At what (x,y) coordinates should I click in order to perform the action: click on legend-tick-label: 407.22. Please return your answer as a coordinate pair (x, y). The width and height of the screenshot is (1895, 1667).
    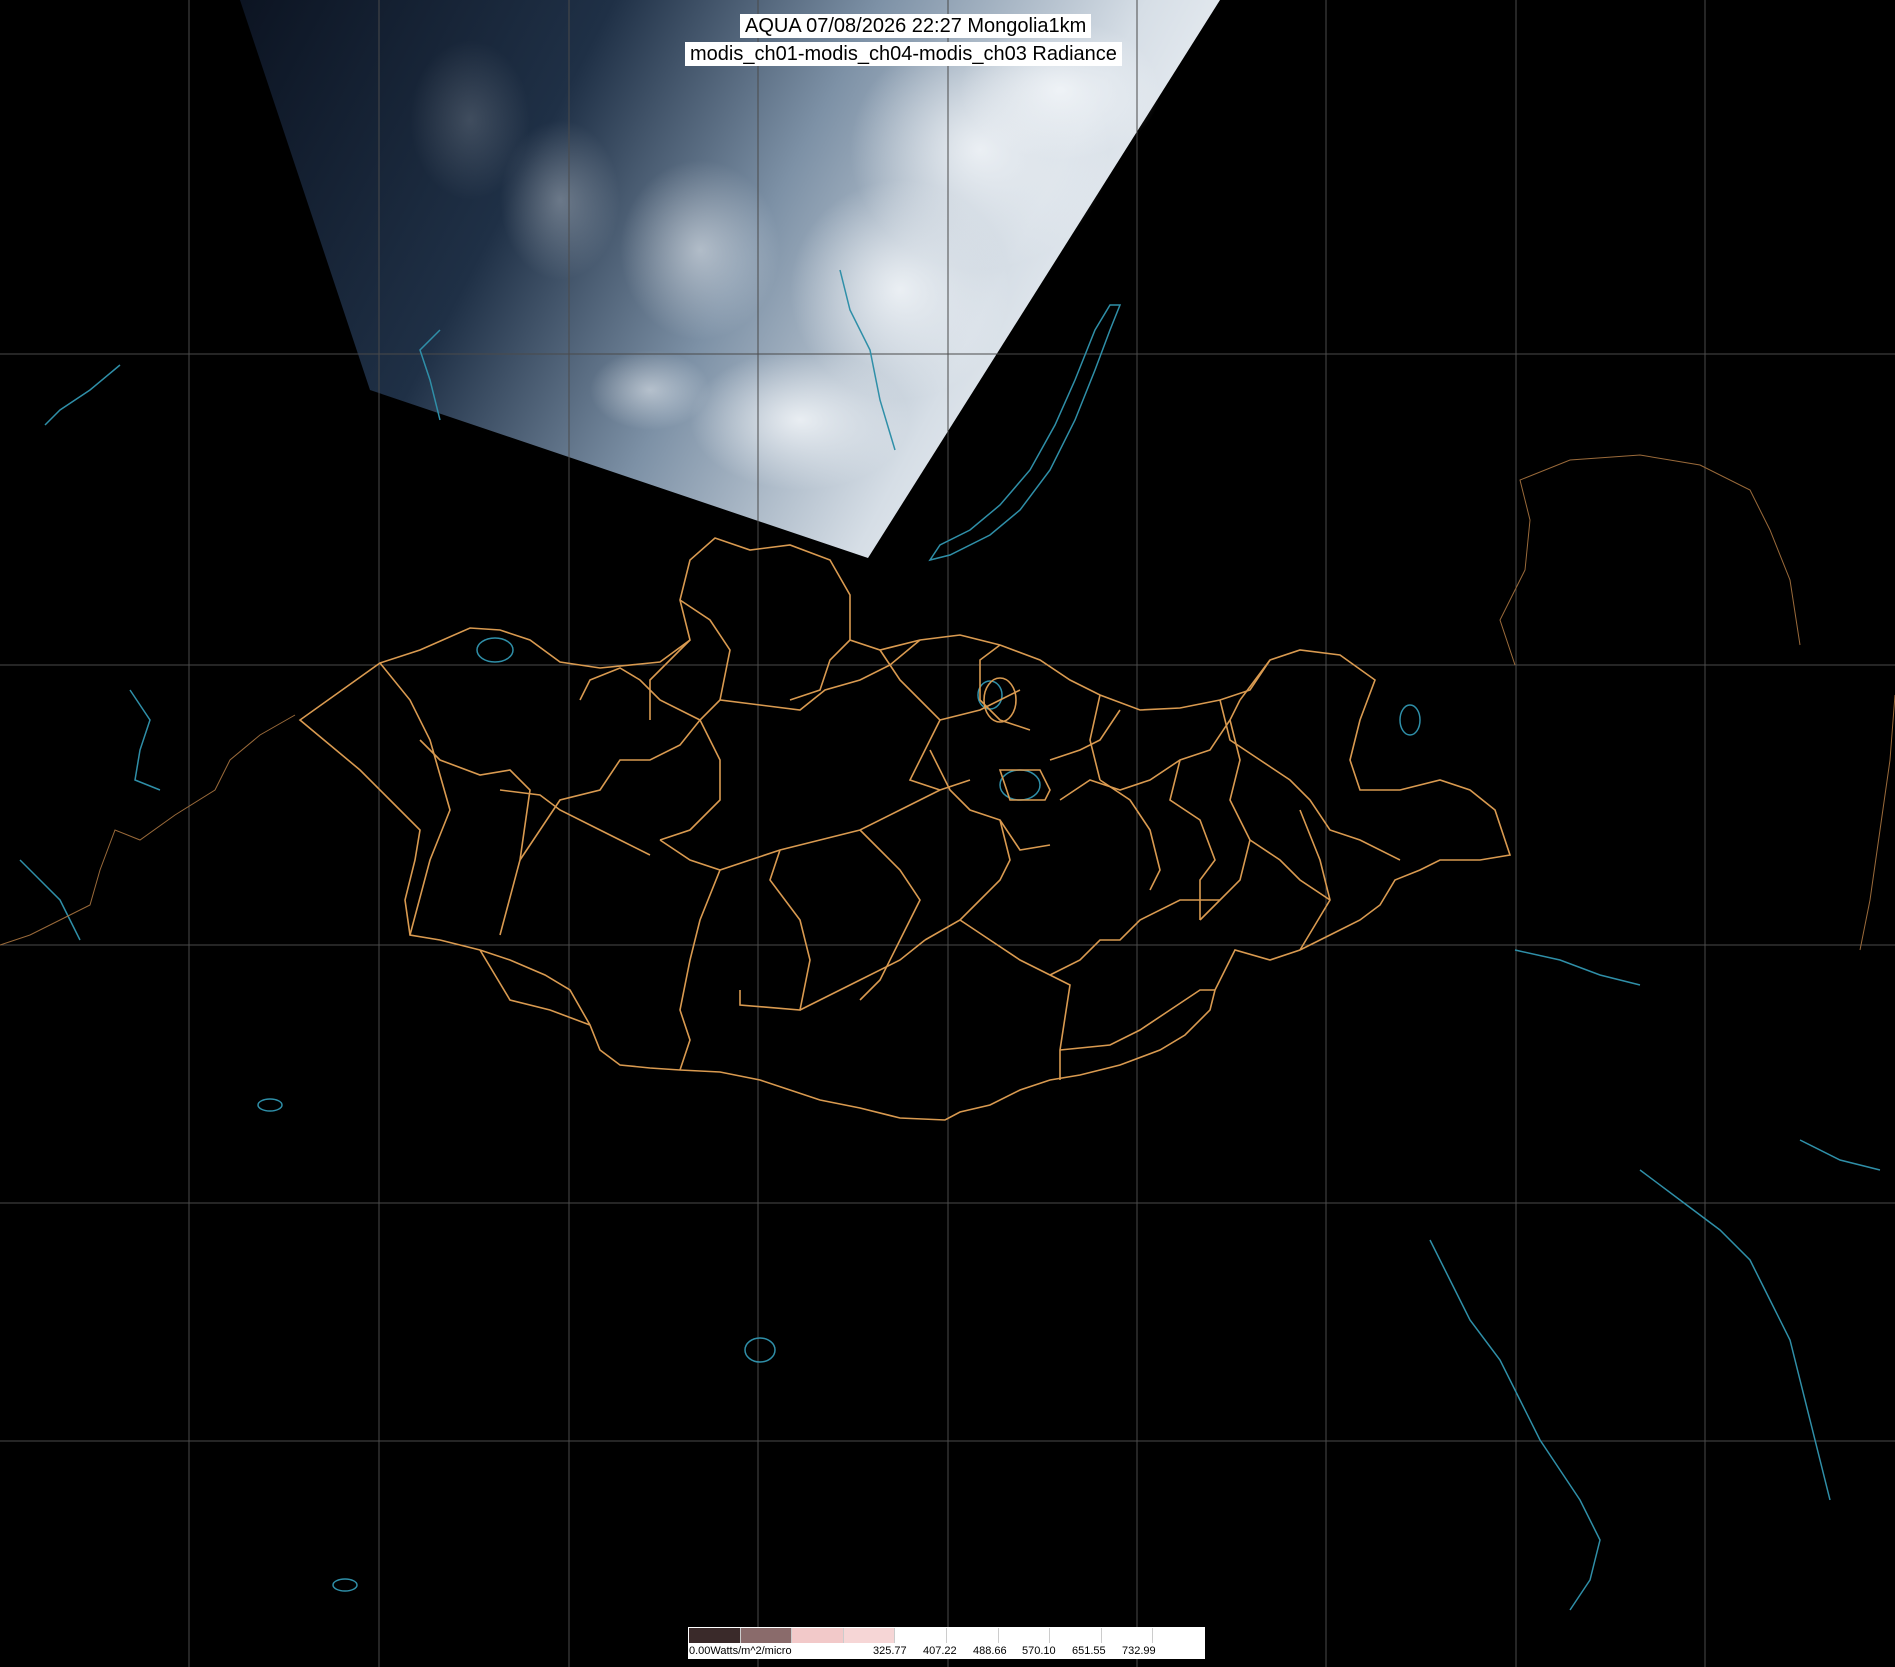
    Looking at the image, I should click on (940, 1651).